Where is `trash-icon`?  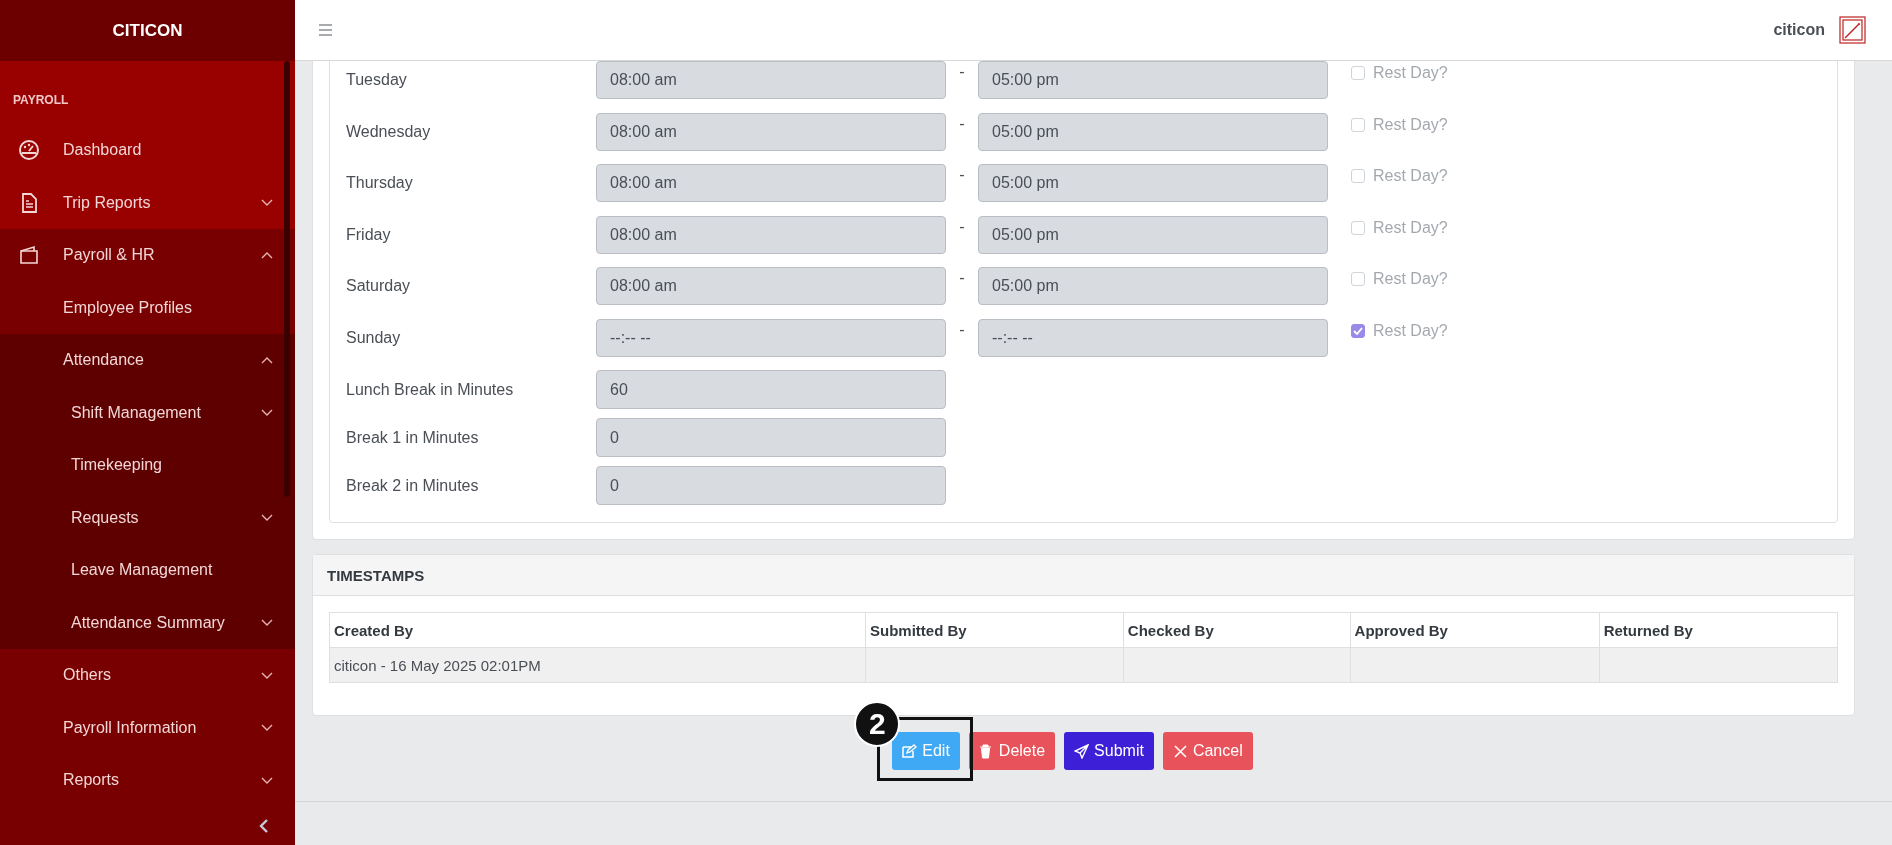
trash-icon is located at coordinates (986, 751).